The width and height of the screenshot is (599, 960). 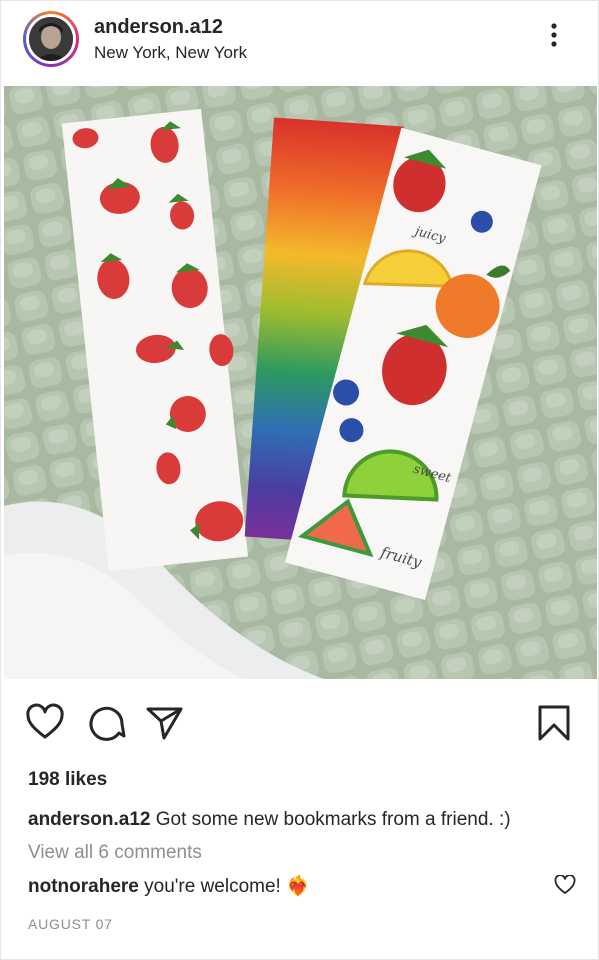 I want to click on caption-username: anderson.a12, so click(x=89, y=819).